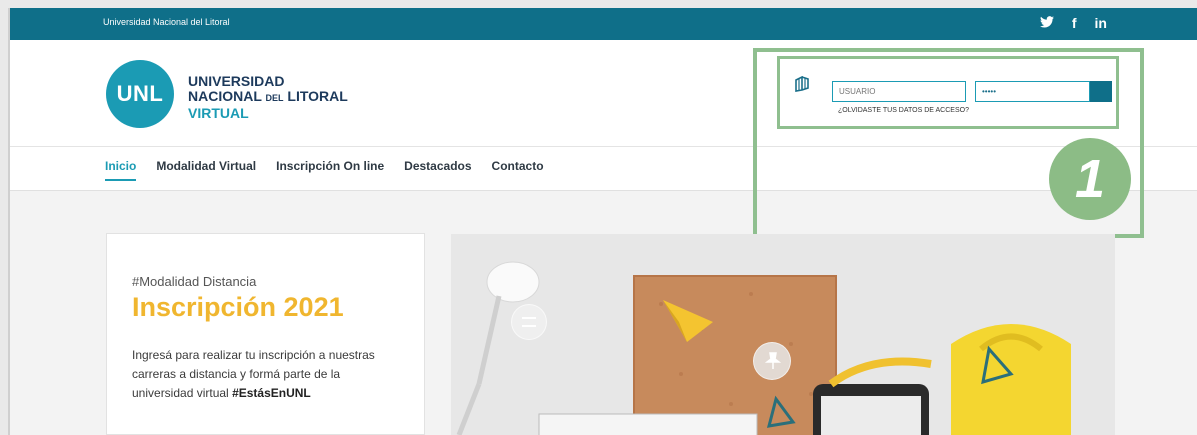  I want to click on nav-item-modalidad-virtual: Modalidad Virtual, so click(206, 170).